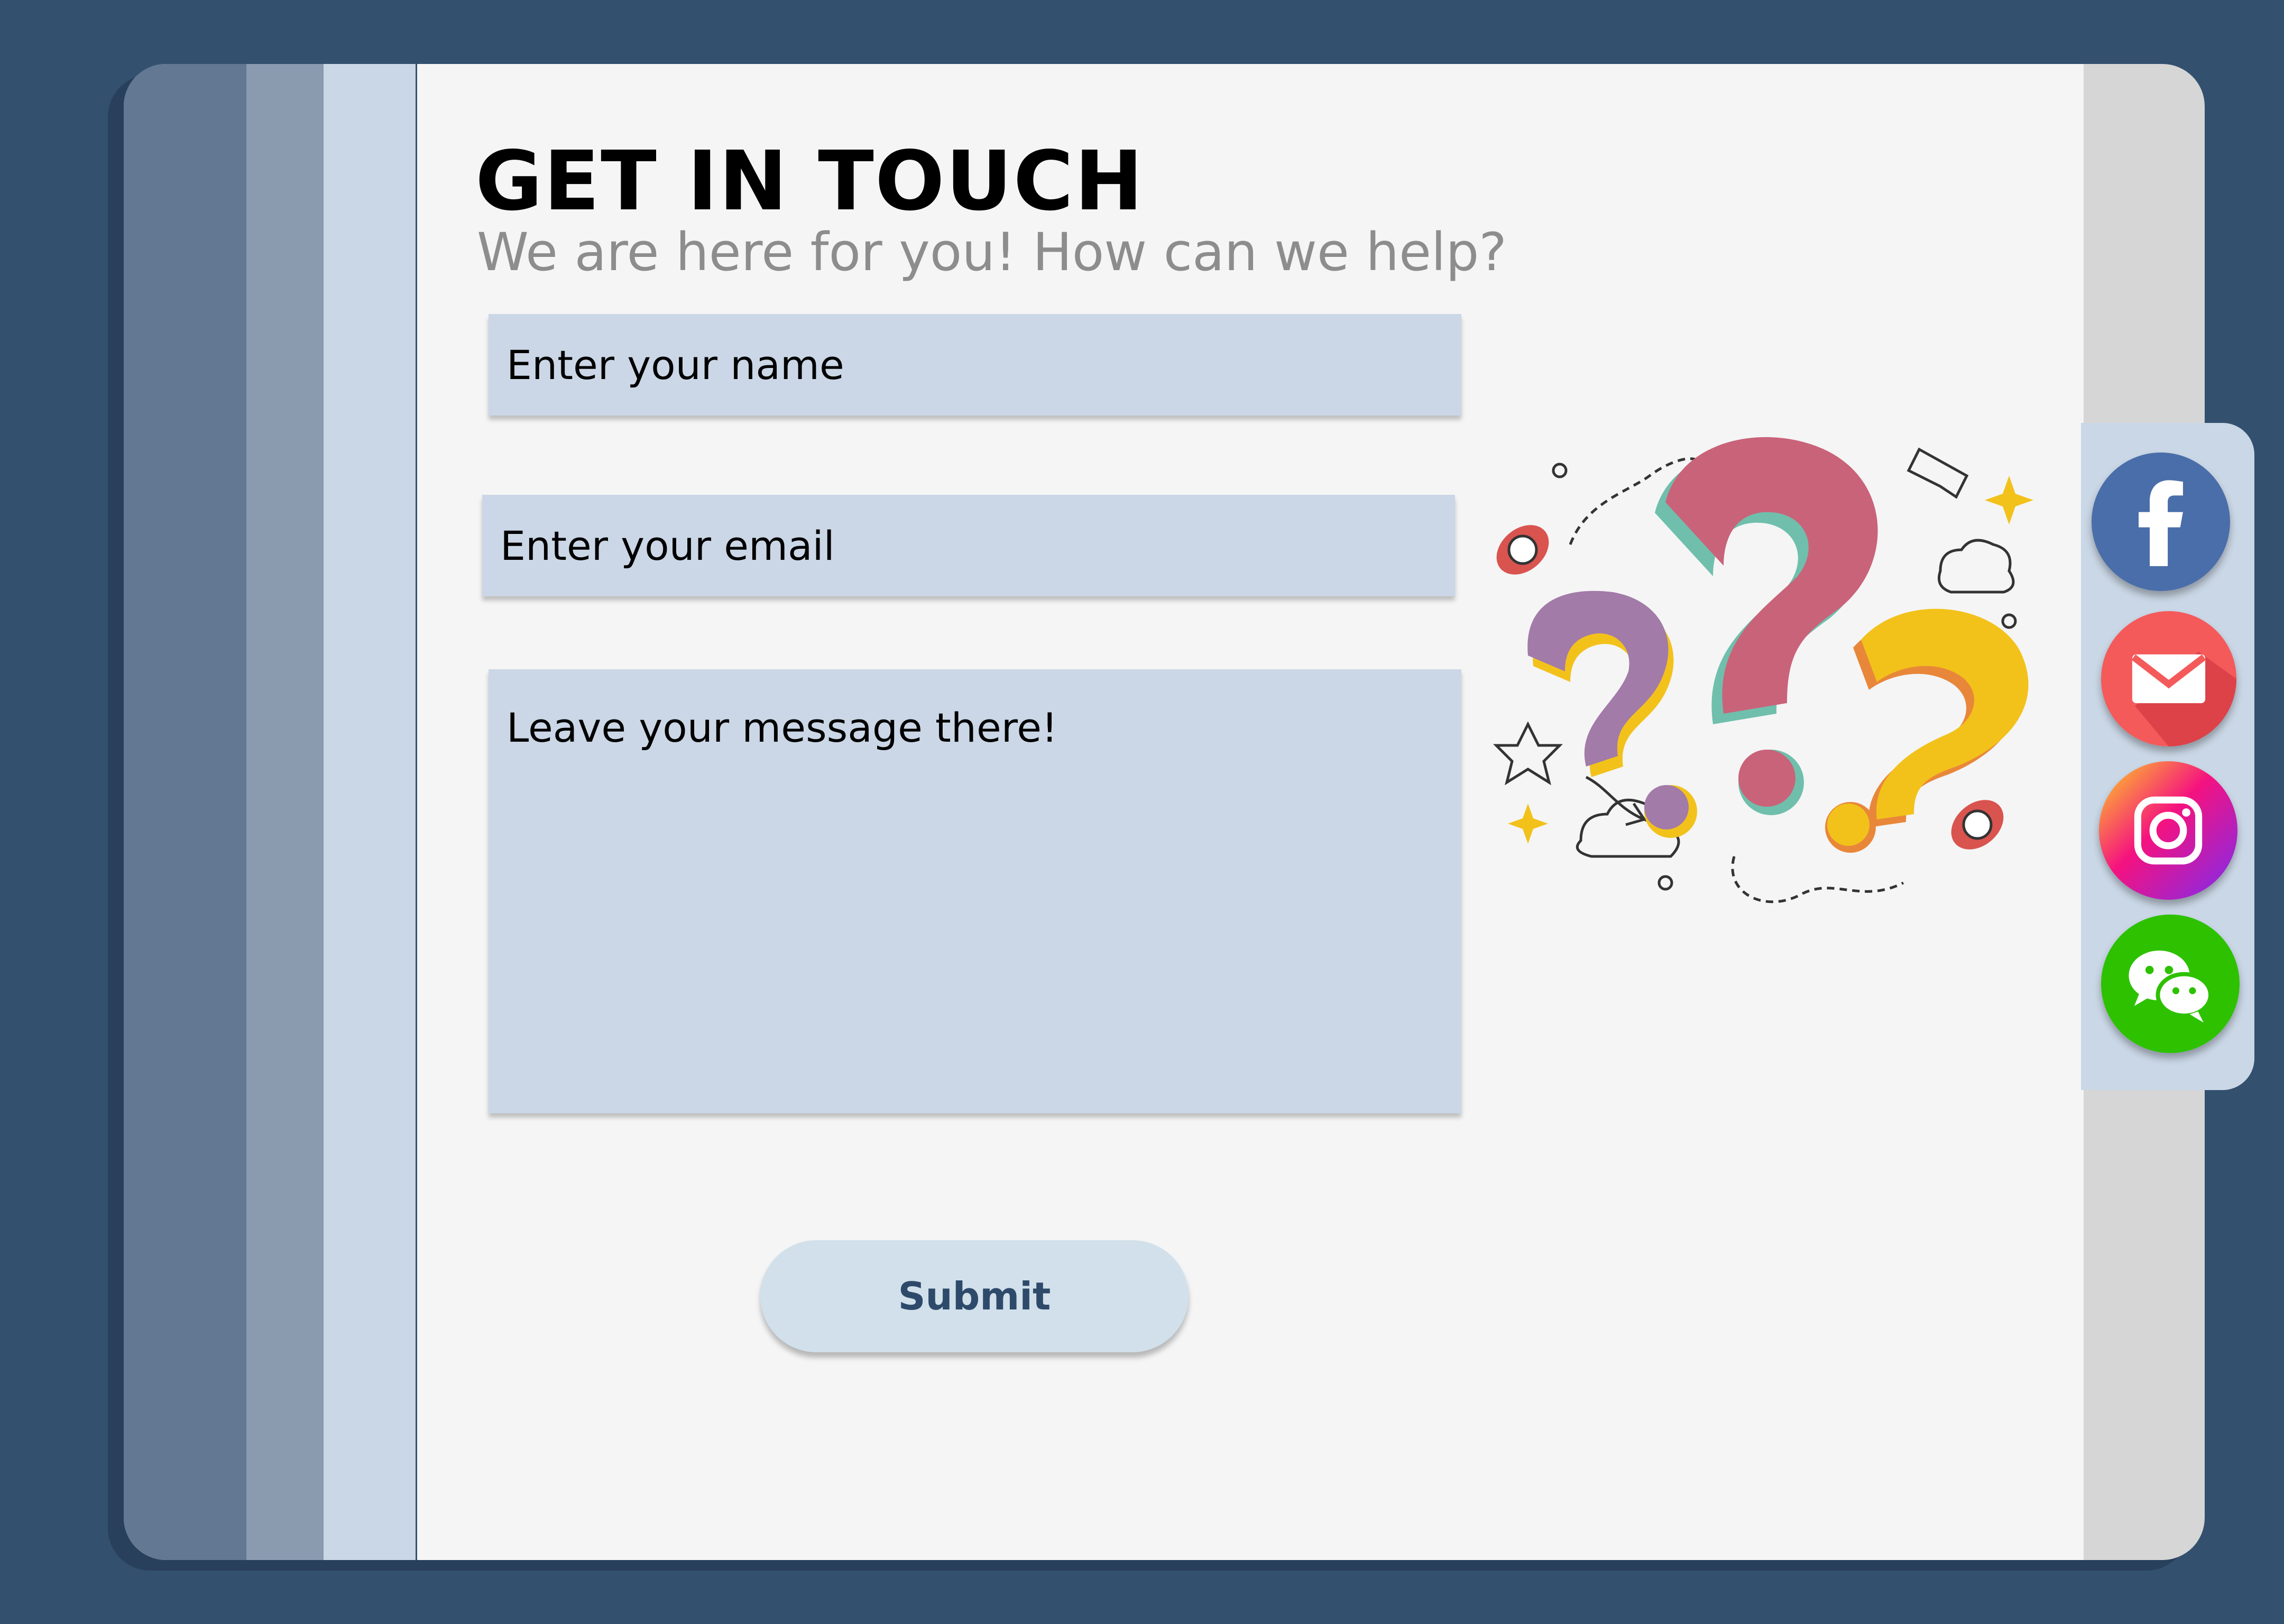 The image size is (2284, 1624). I want to click on instagram-icon, so click(2168, 830).